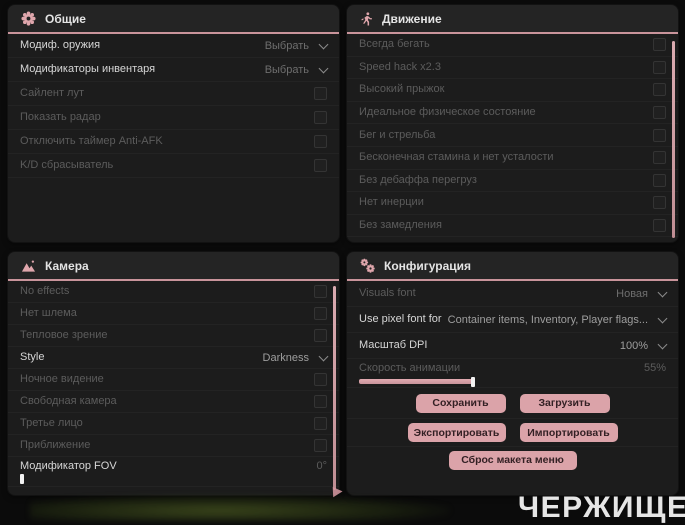  I want to click on panel-title: Камера, so click(67, 265).